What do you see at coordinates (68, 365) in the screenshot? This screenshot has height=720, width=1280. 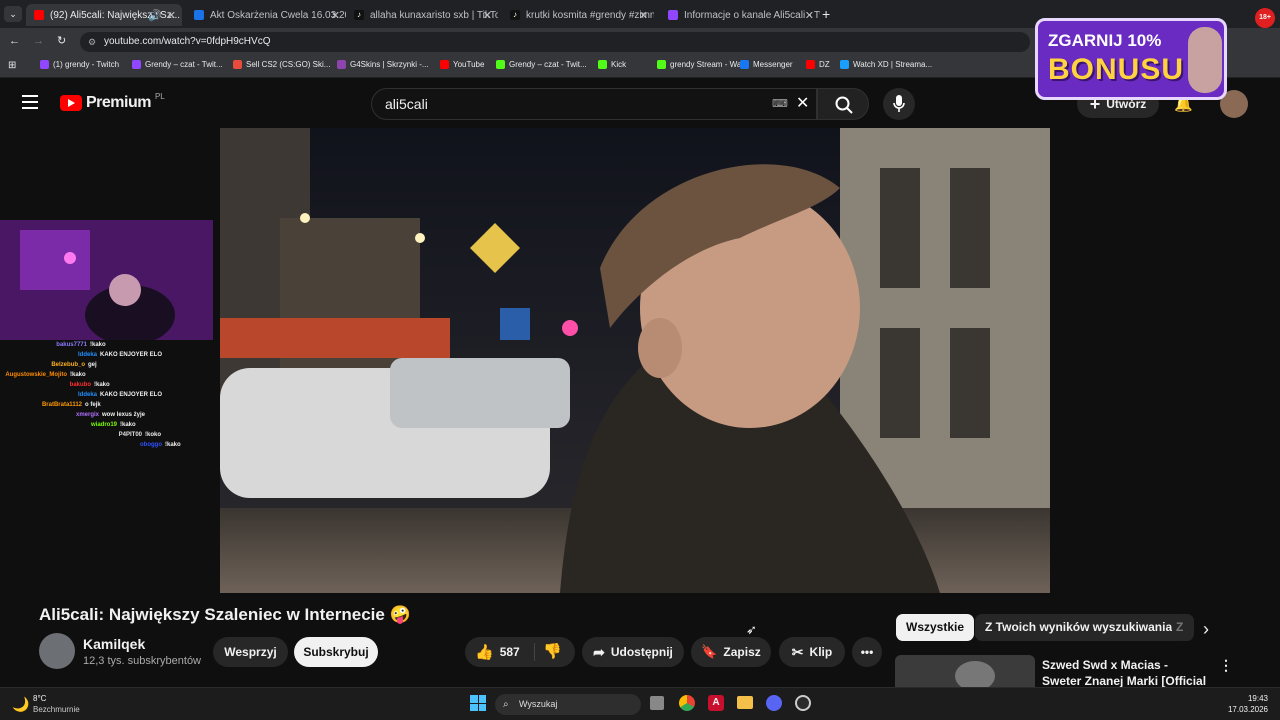 I see `chat-username: Belzebub_o` at bounding box center [68, 365].